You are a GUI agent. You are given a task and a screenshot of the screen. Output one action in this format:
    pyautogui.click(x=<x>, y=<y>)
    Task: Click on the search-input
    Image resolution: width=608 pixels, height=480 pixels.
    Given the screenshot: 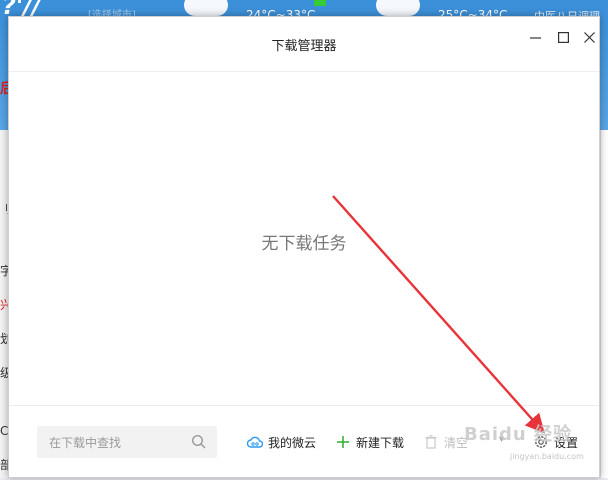 What is the action you would take?
    pyautogui.click(x=119, y=443)
    